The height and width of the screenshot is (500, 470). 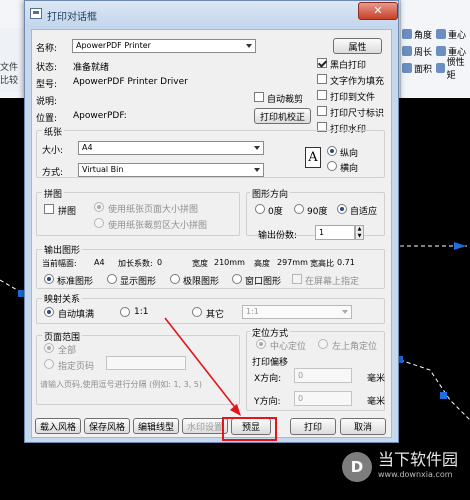 What do you see at coordinates (313, 426) in the screenshot?
I see `print-button: 打印` at bounding box center [313, 426].